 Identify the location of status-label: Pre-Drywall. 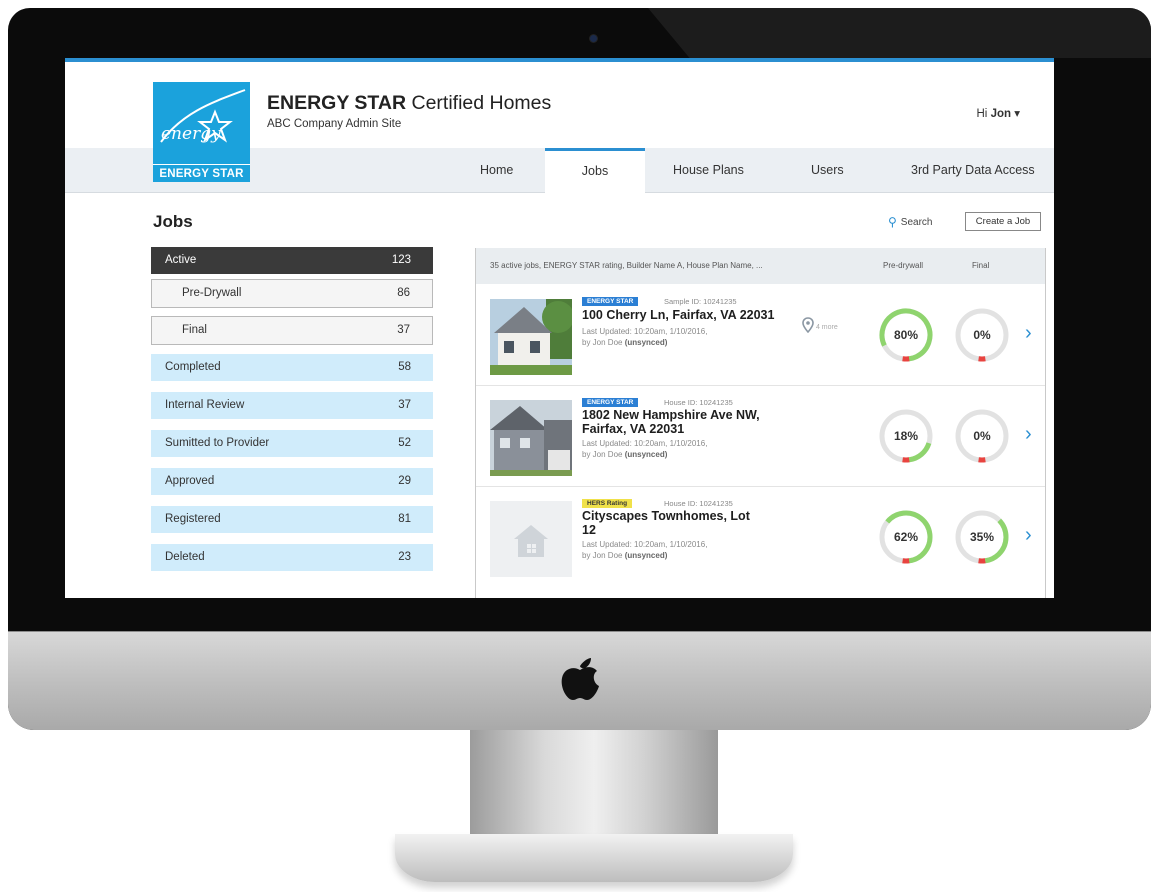
(212, 293).